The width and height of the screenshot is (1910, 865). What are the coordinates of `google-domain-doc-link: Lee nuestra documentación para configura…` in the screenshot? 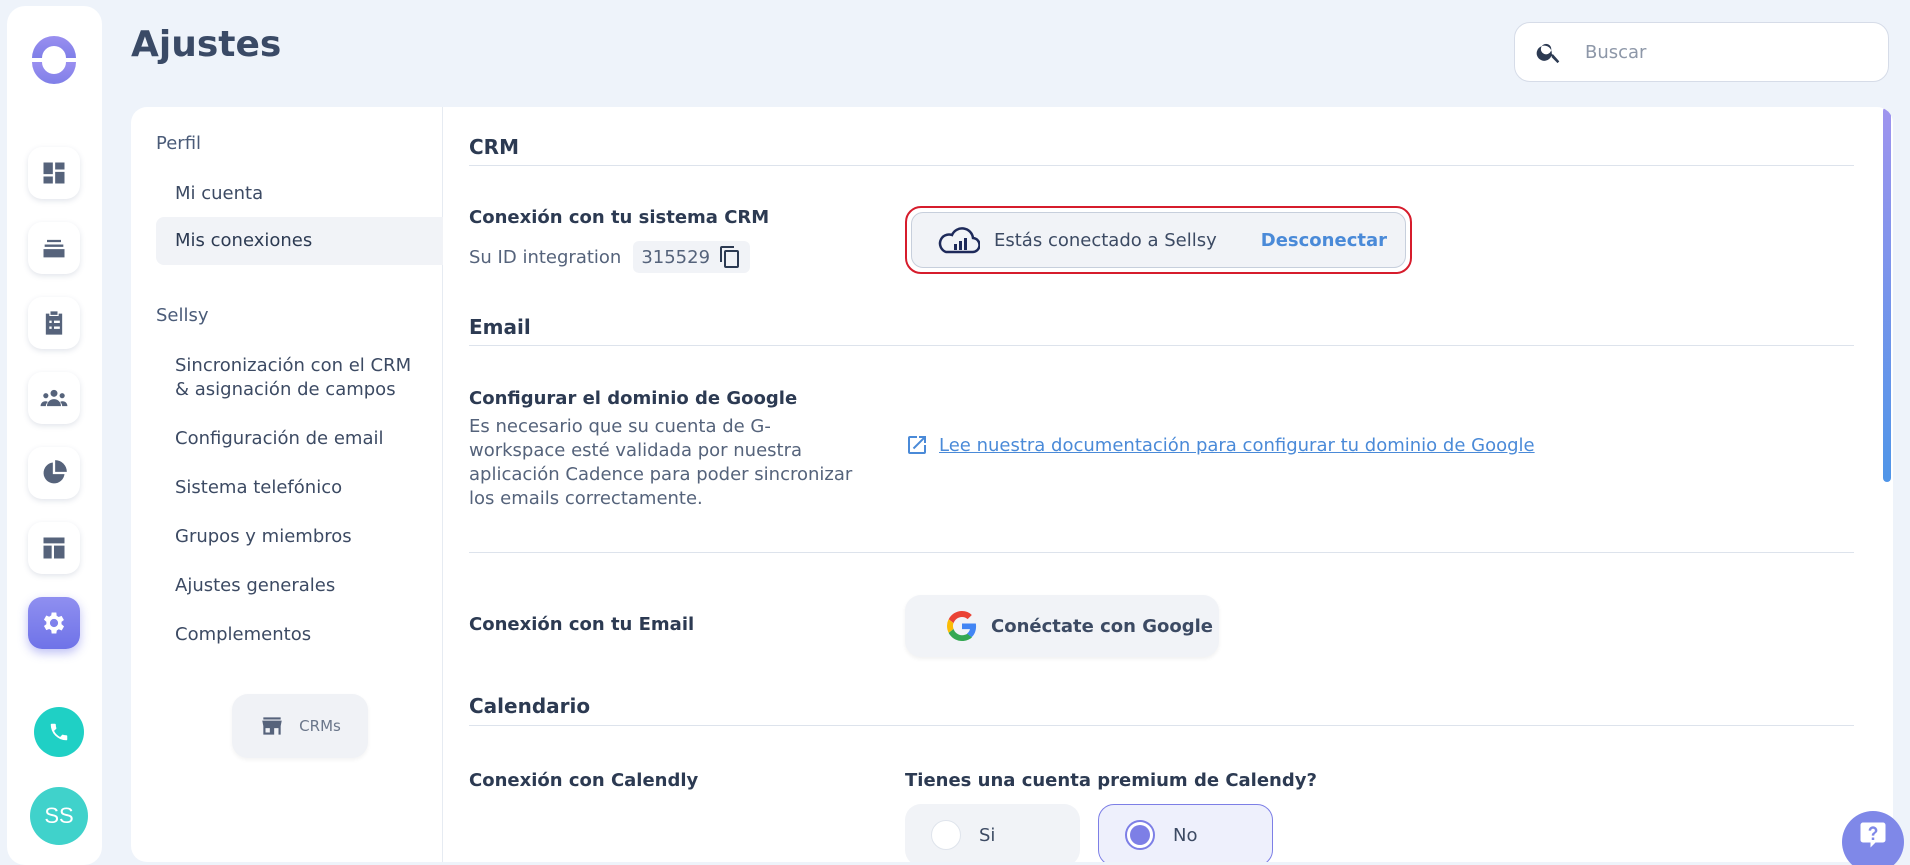 It's located at (1220, 445).